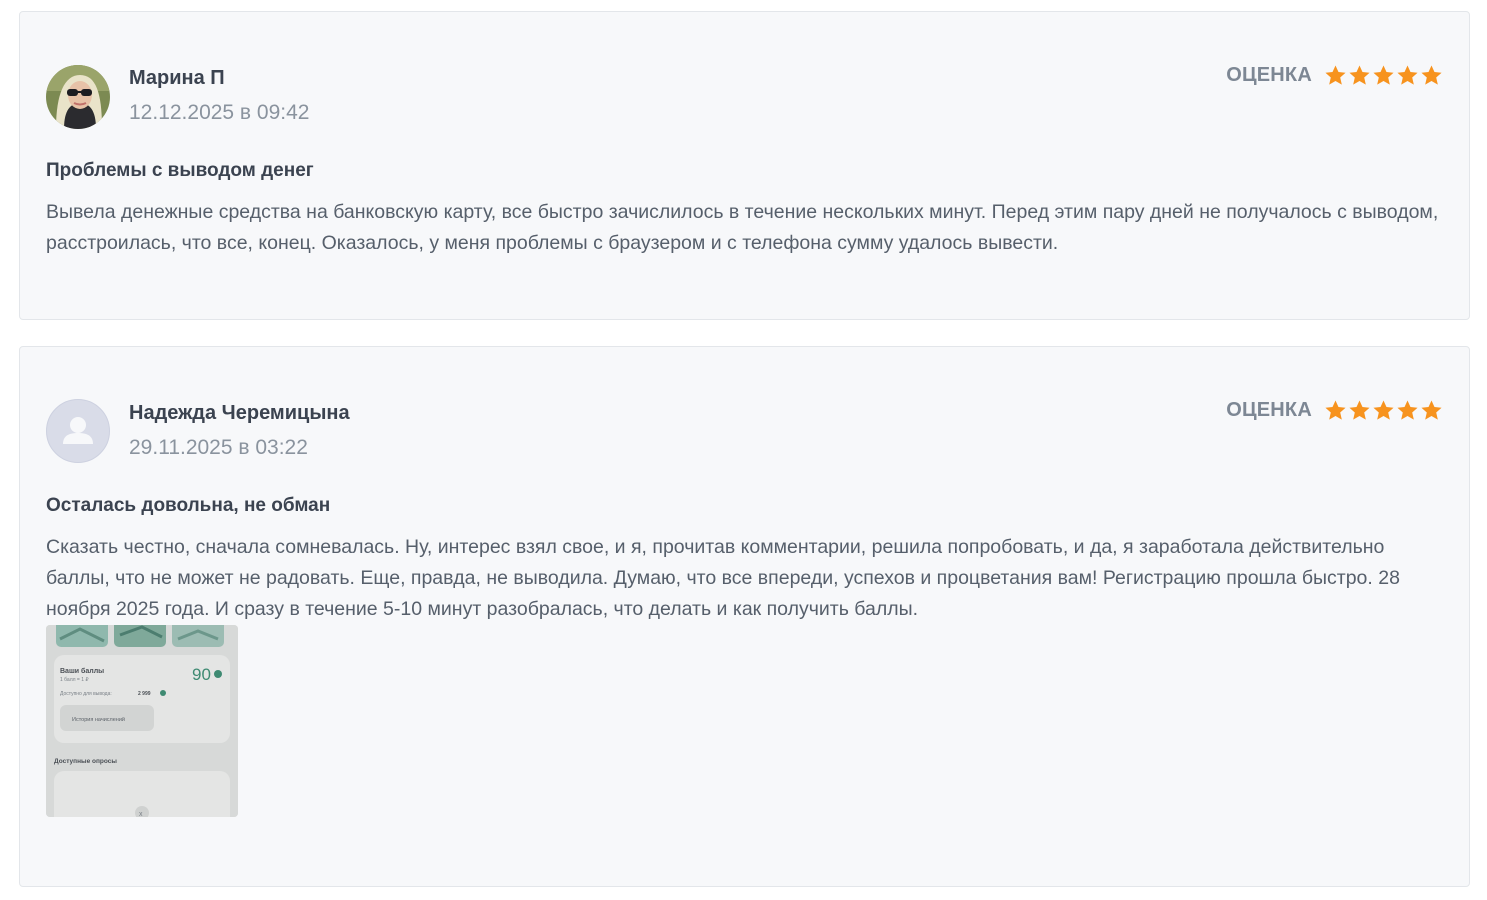 The height and width of the screenshot is (900, 1487). I want to click on coin-icon, so click(218, 674).